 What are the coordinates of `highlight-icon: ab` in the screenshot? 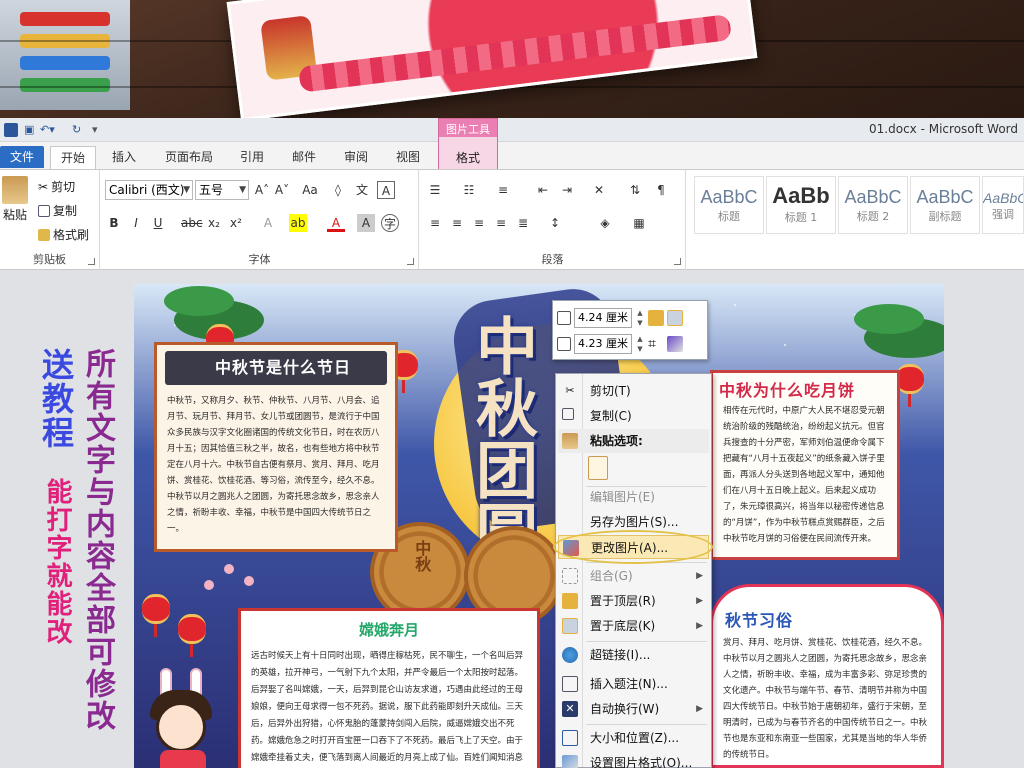 It's located at (298, 223).